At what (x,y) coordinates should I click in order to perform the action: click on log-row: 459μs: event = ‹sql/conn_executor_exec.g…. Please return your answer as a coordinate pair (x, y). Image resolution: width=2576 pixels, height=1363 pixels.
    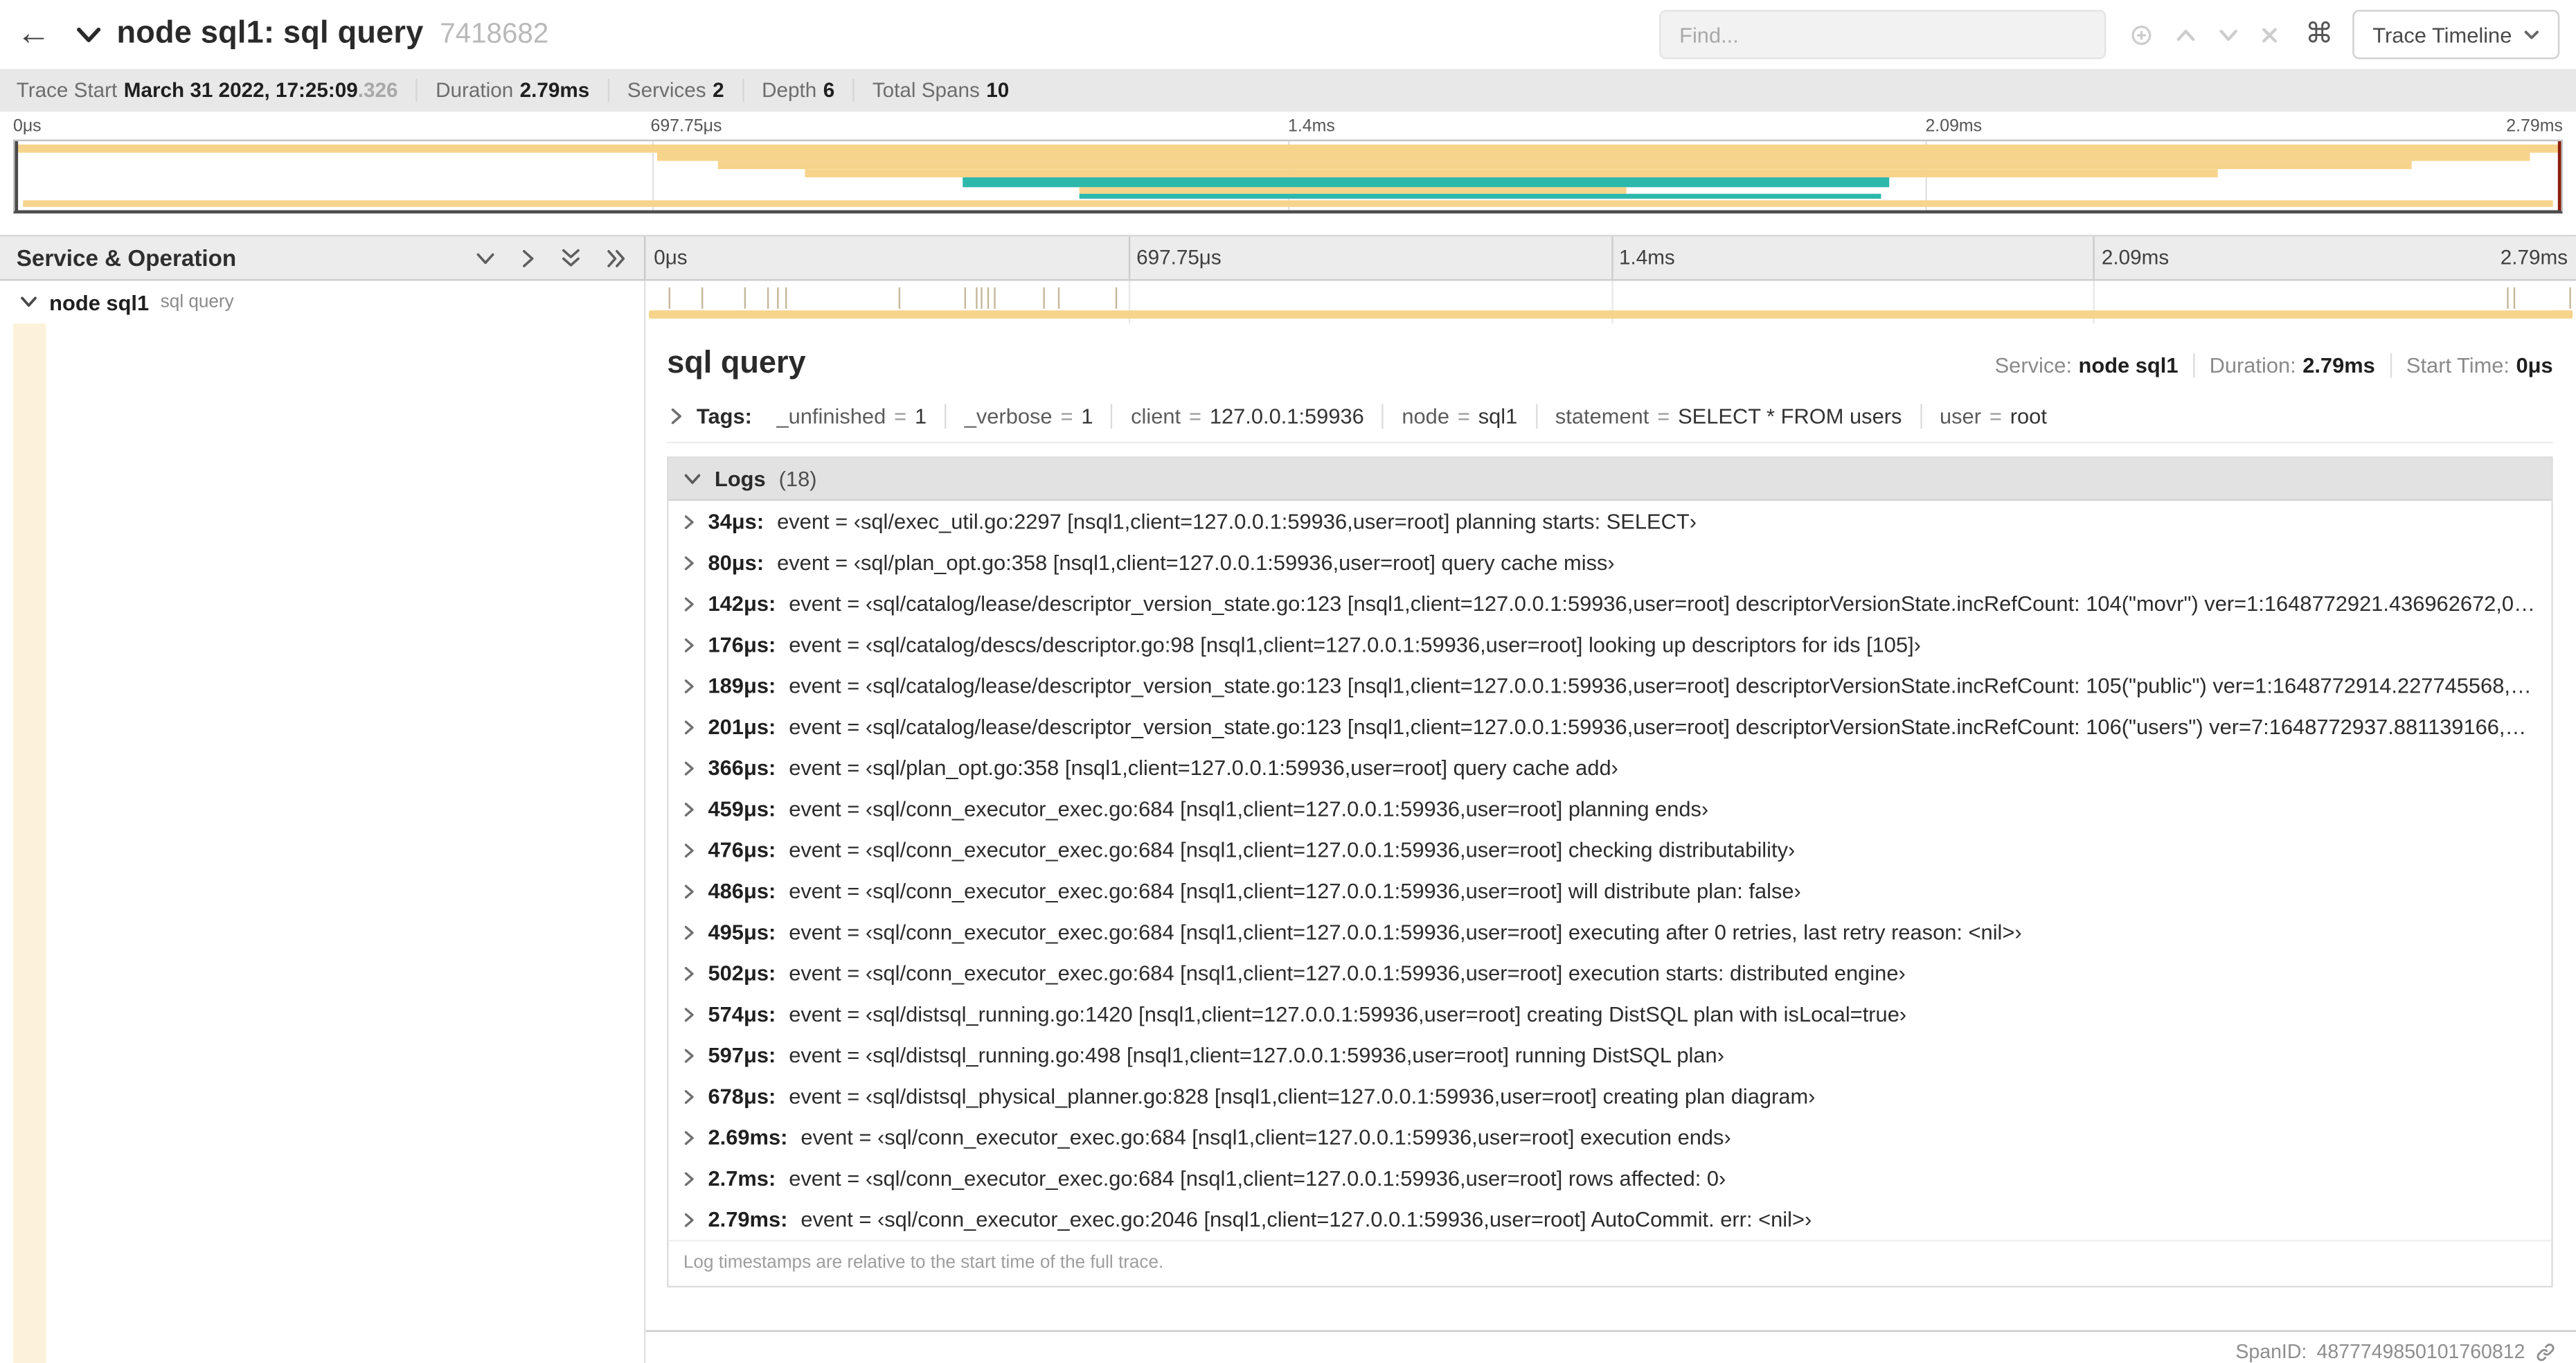
    Looking at the image, I should click on (1611, 809).